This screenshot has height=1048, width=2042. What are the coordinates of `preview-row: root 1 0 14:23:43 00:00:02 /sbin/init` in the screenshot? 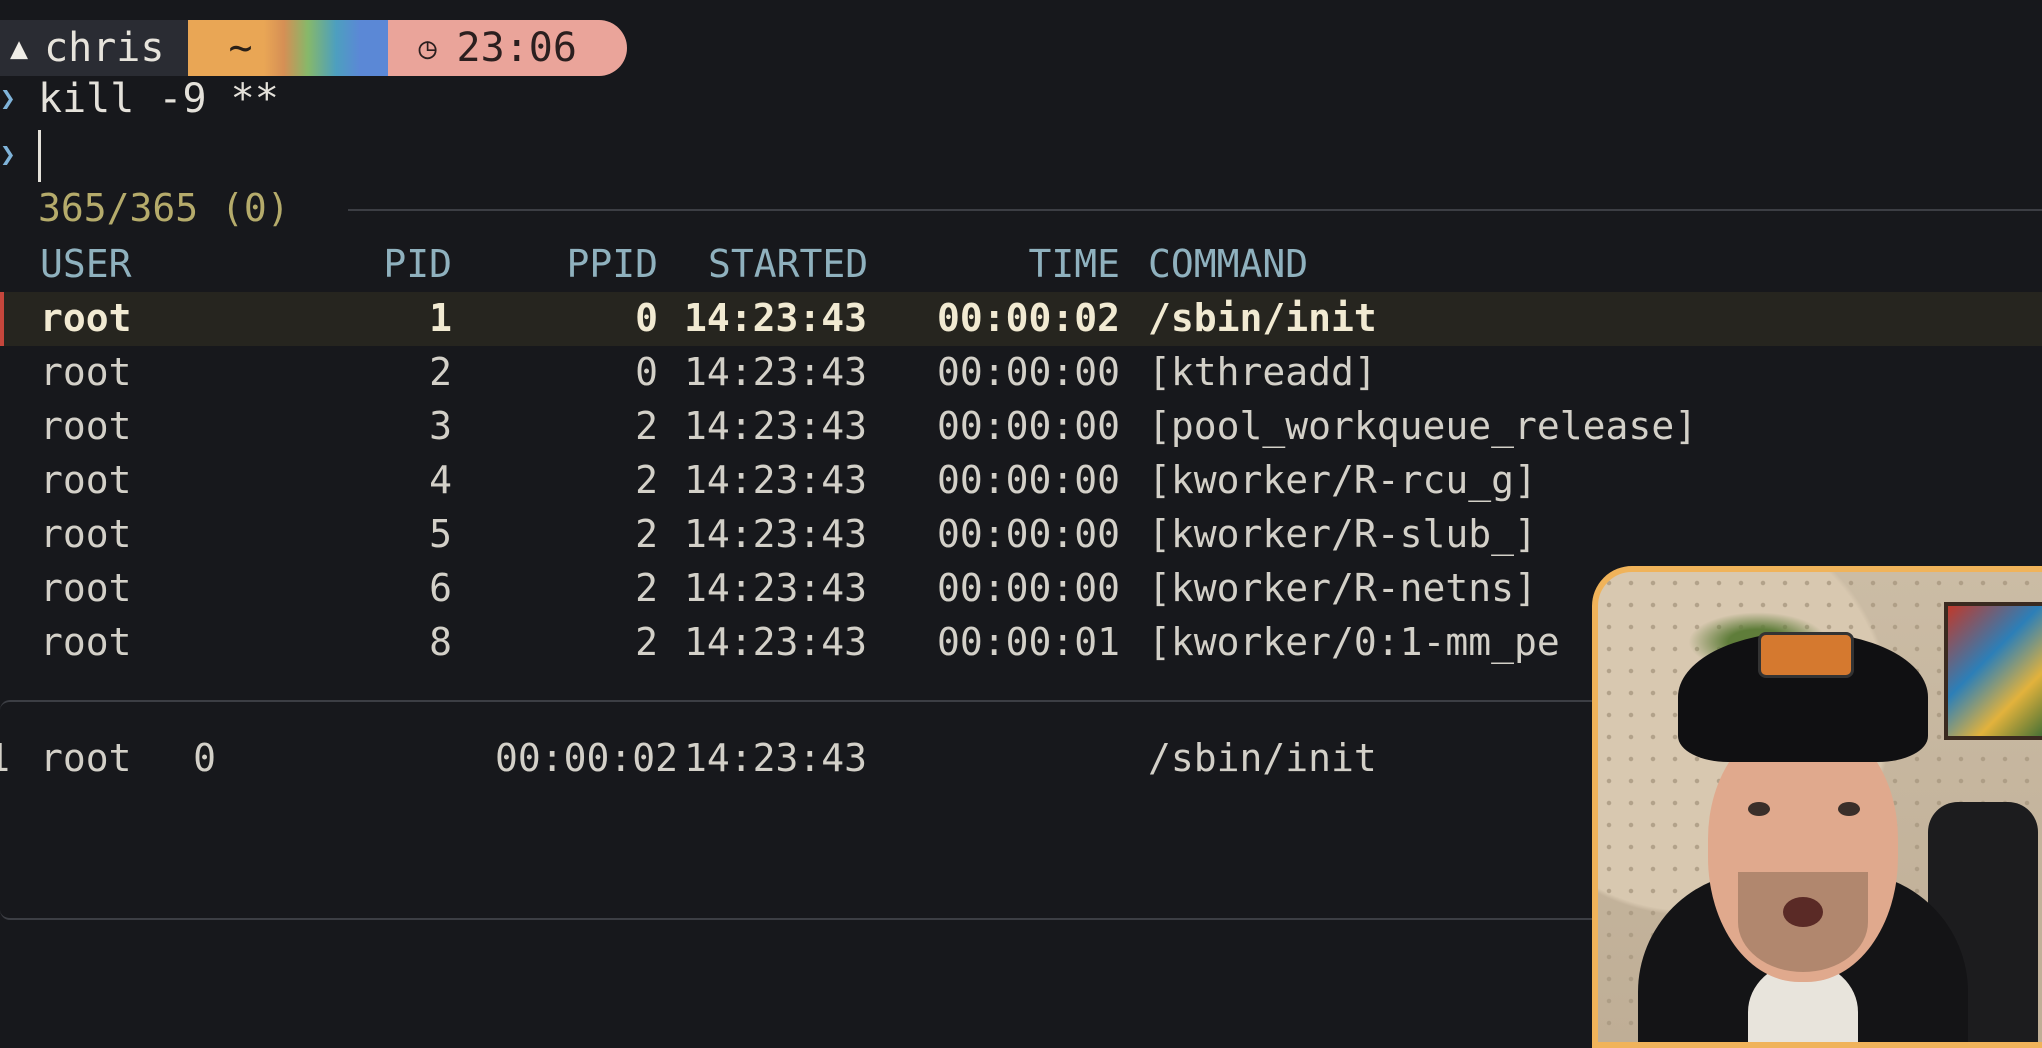 It's located at (800, 759).